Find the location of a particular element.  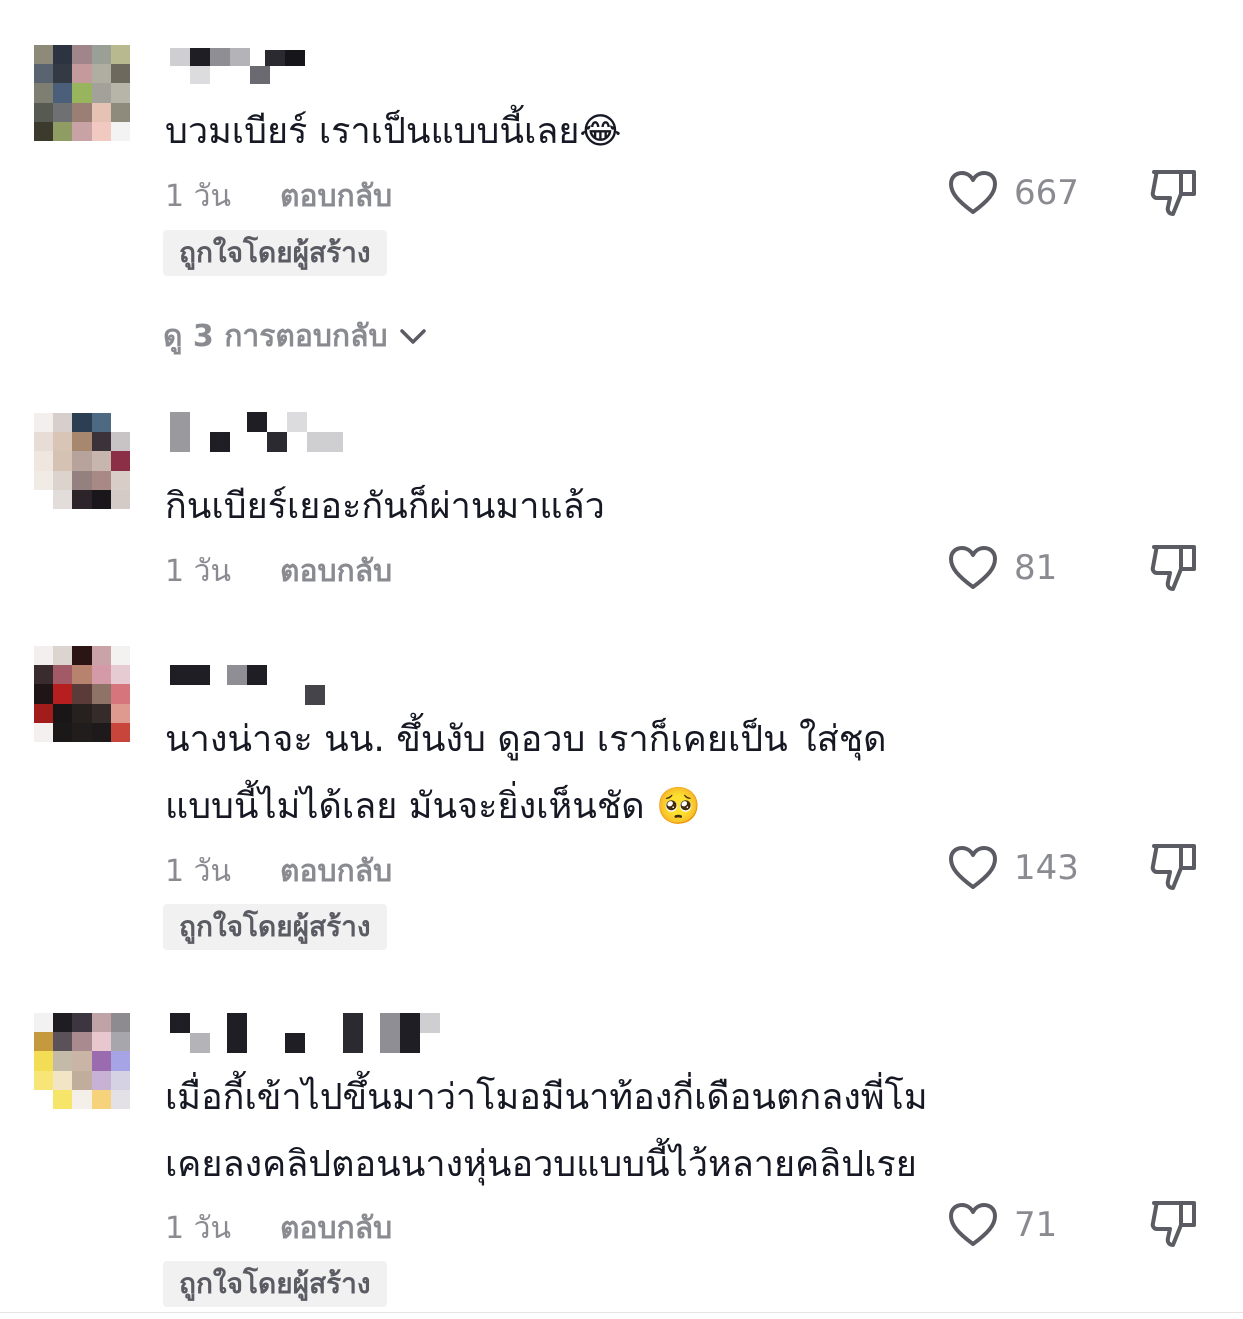

view-replies-button: ดู 3 การตอบกลับ is located at coordinates (295, 336).